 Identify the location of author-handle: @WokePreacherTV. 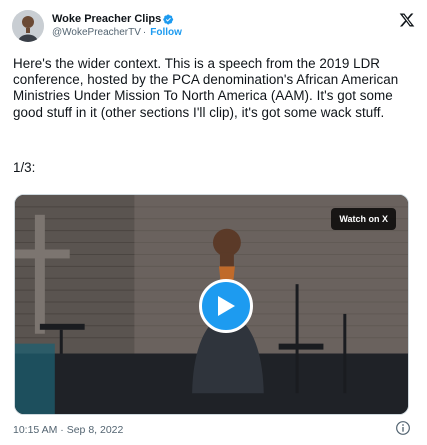
(96, 32).